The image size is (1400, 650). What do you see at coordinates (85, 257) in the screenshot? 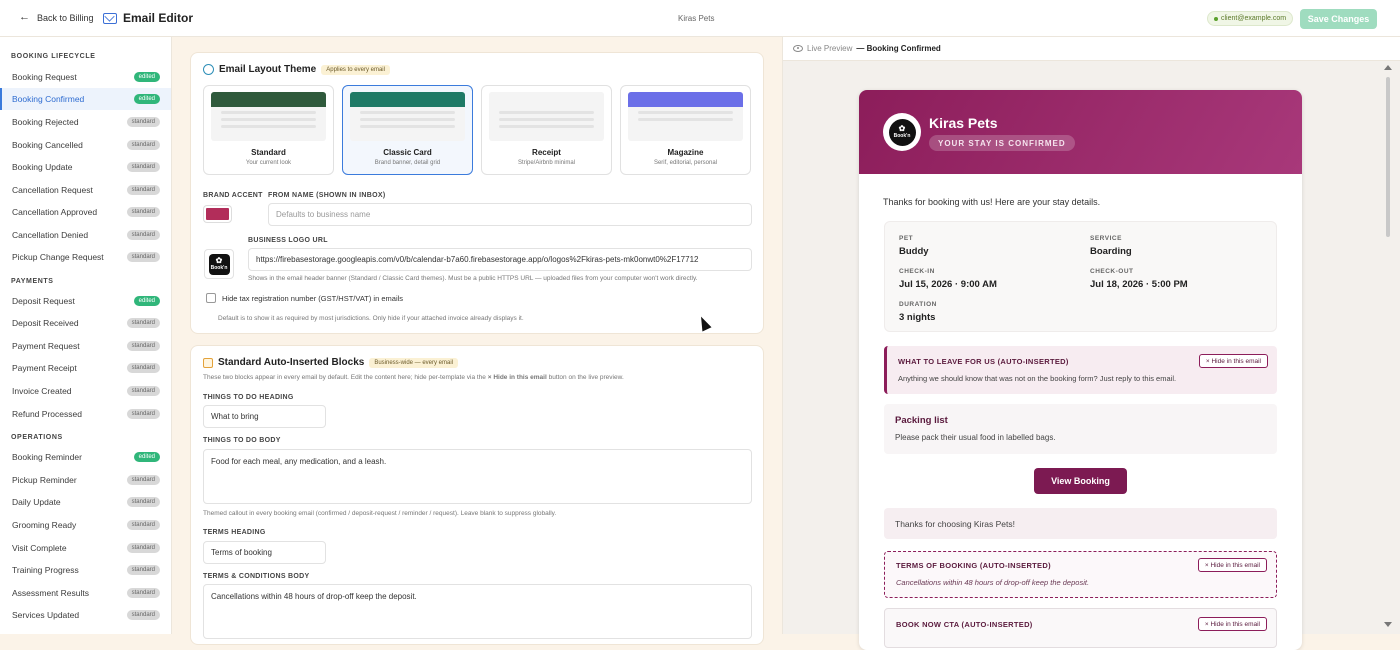
I see `sidebar-item-pickup-change-request: Pickup Change Request standard` at bounding box center [85, 257].